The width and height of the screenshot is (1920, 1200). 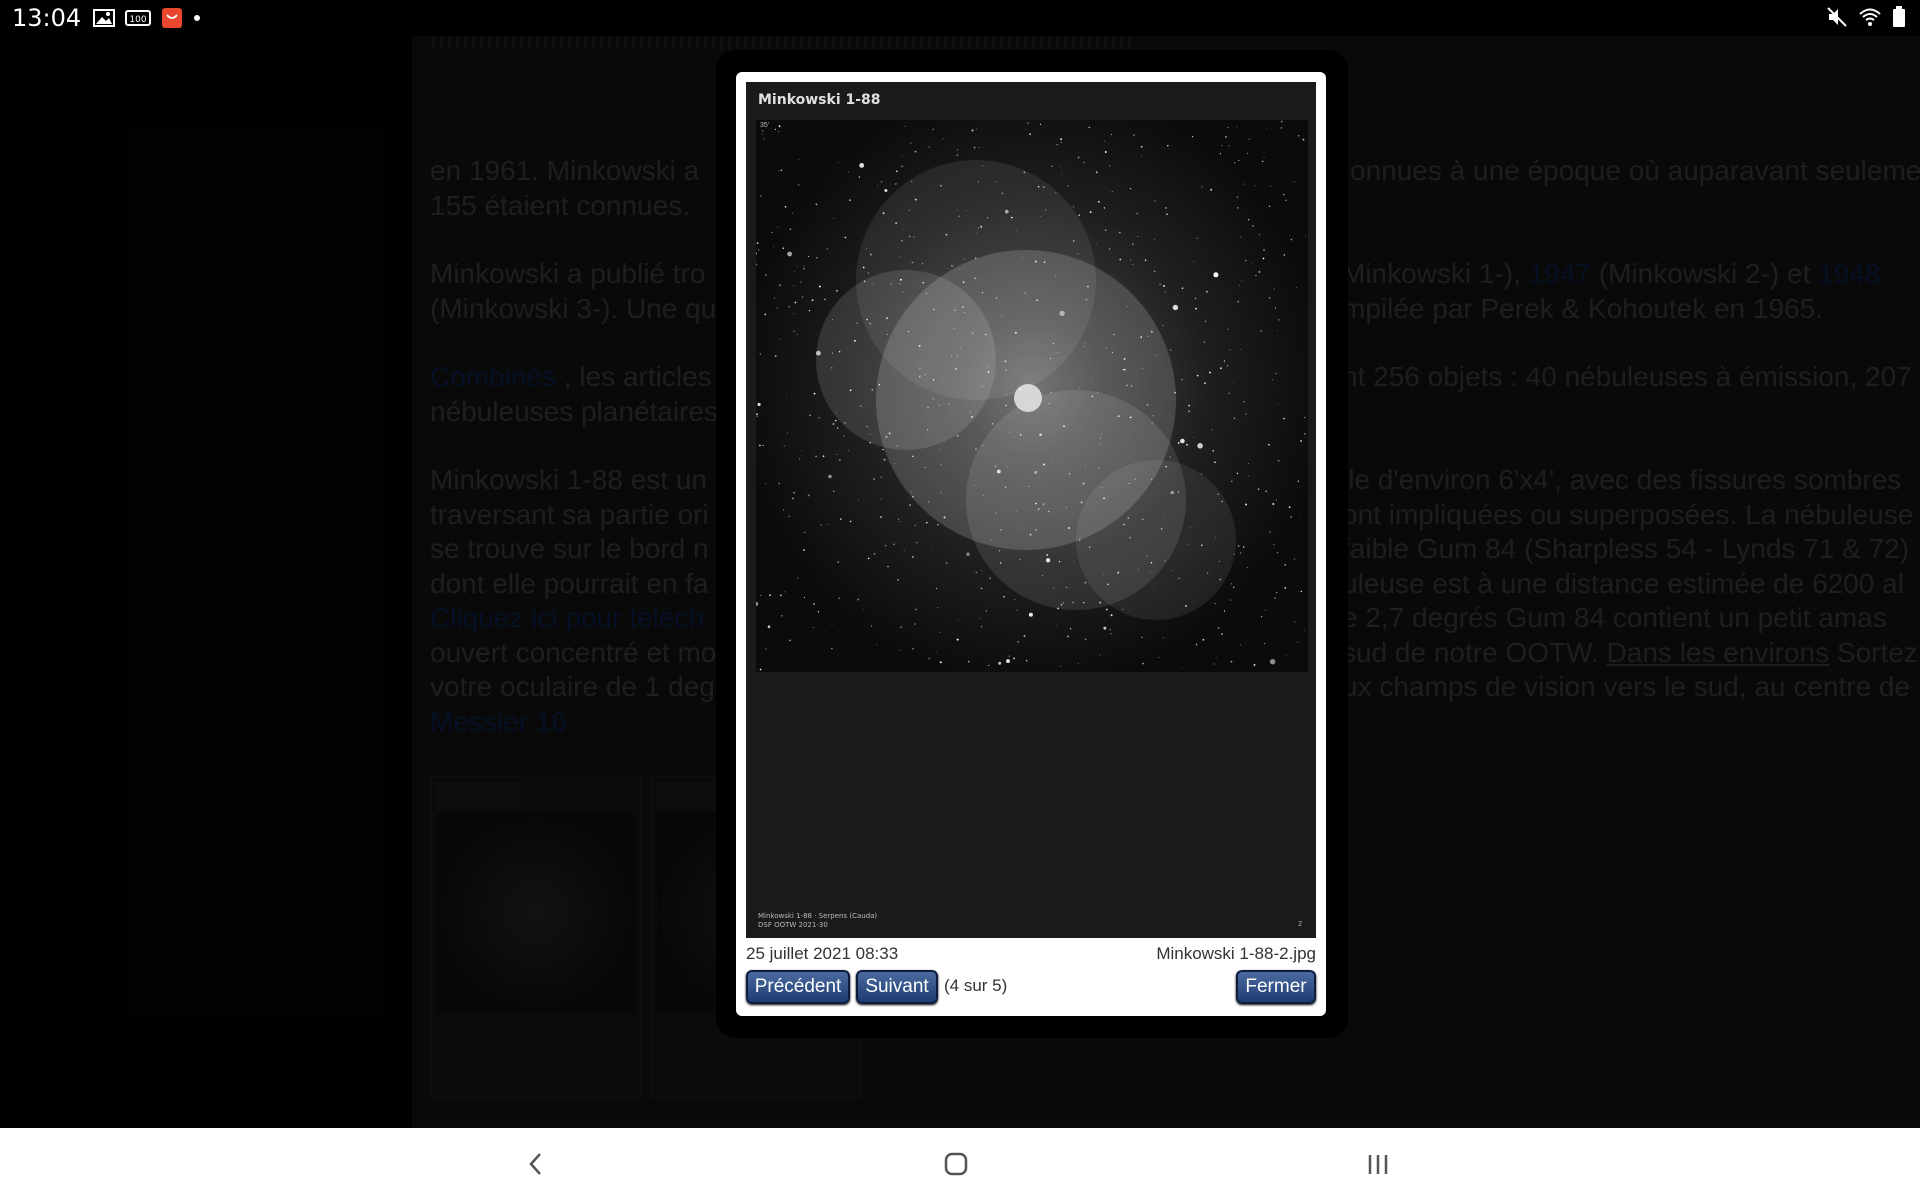 I want to click on mute-icon, so click(x=1837, y=19).